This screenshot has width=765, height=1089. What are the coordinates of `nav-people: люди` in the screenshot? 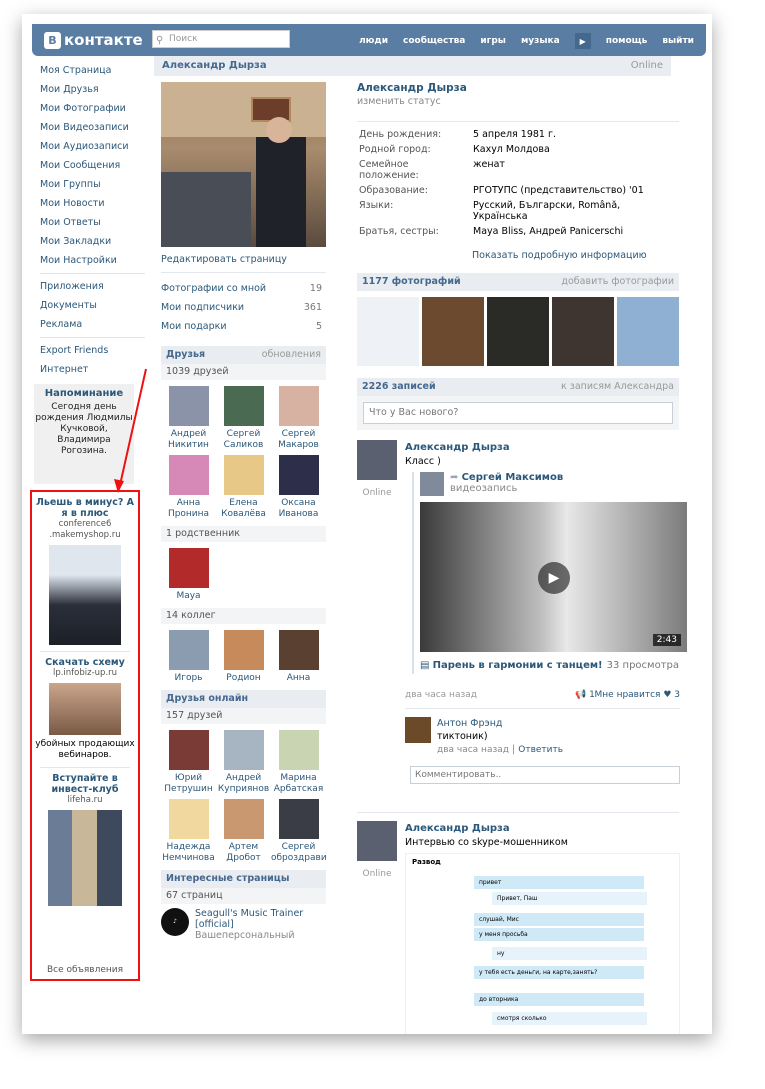 It's located at (373, 41).